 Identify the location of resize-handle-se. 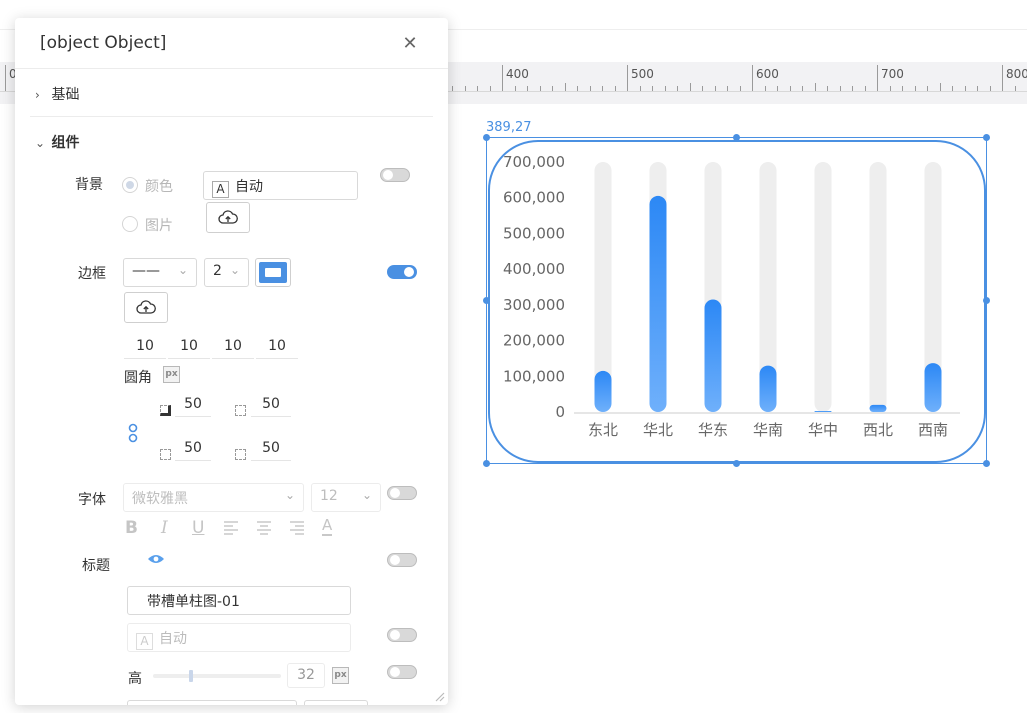
(986, 463).